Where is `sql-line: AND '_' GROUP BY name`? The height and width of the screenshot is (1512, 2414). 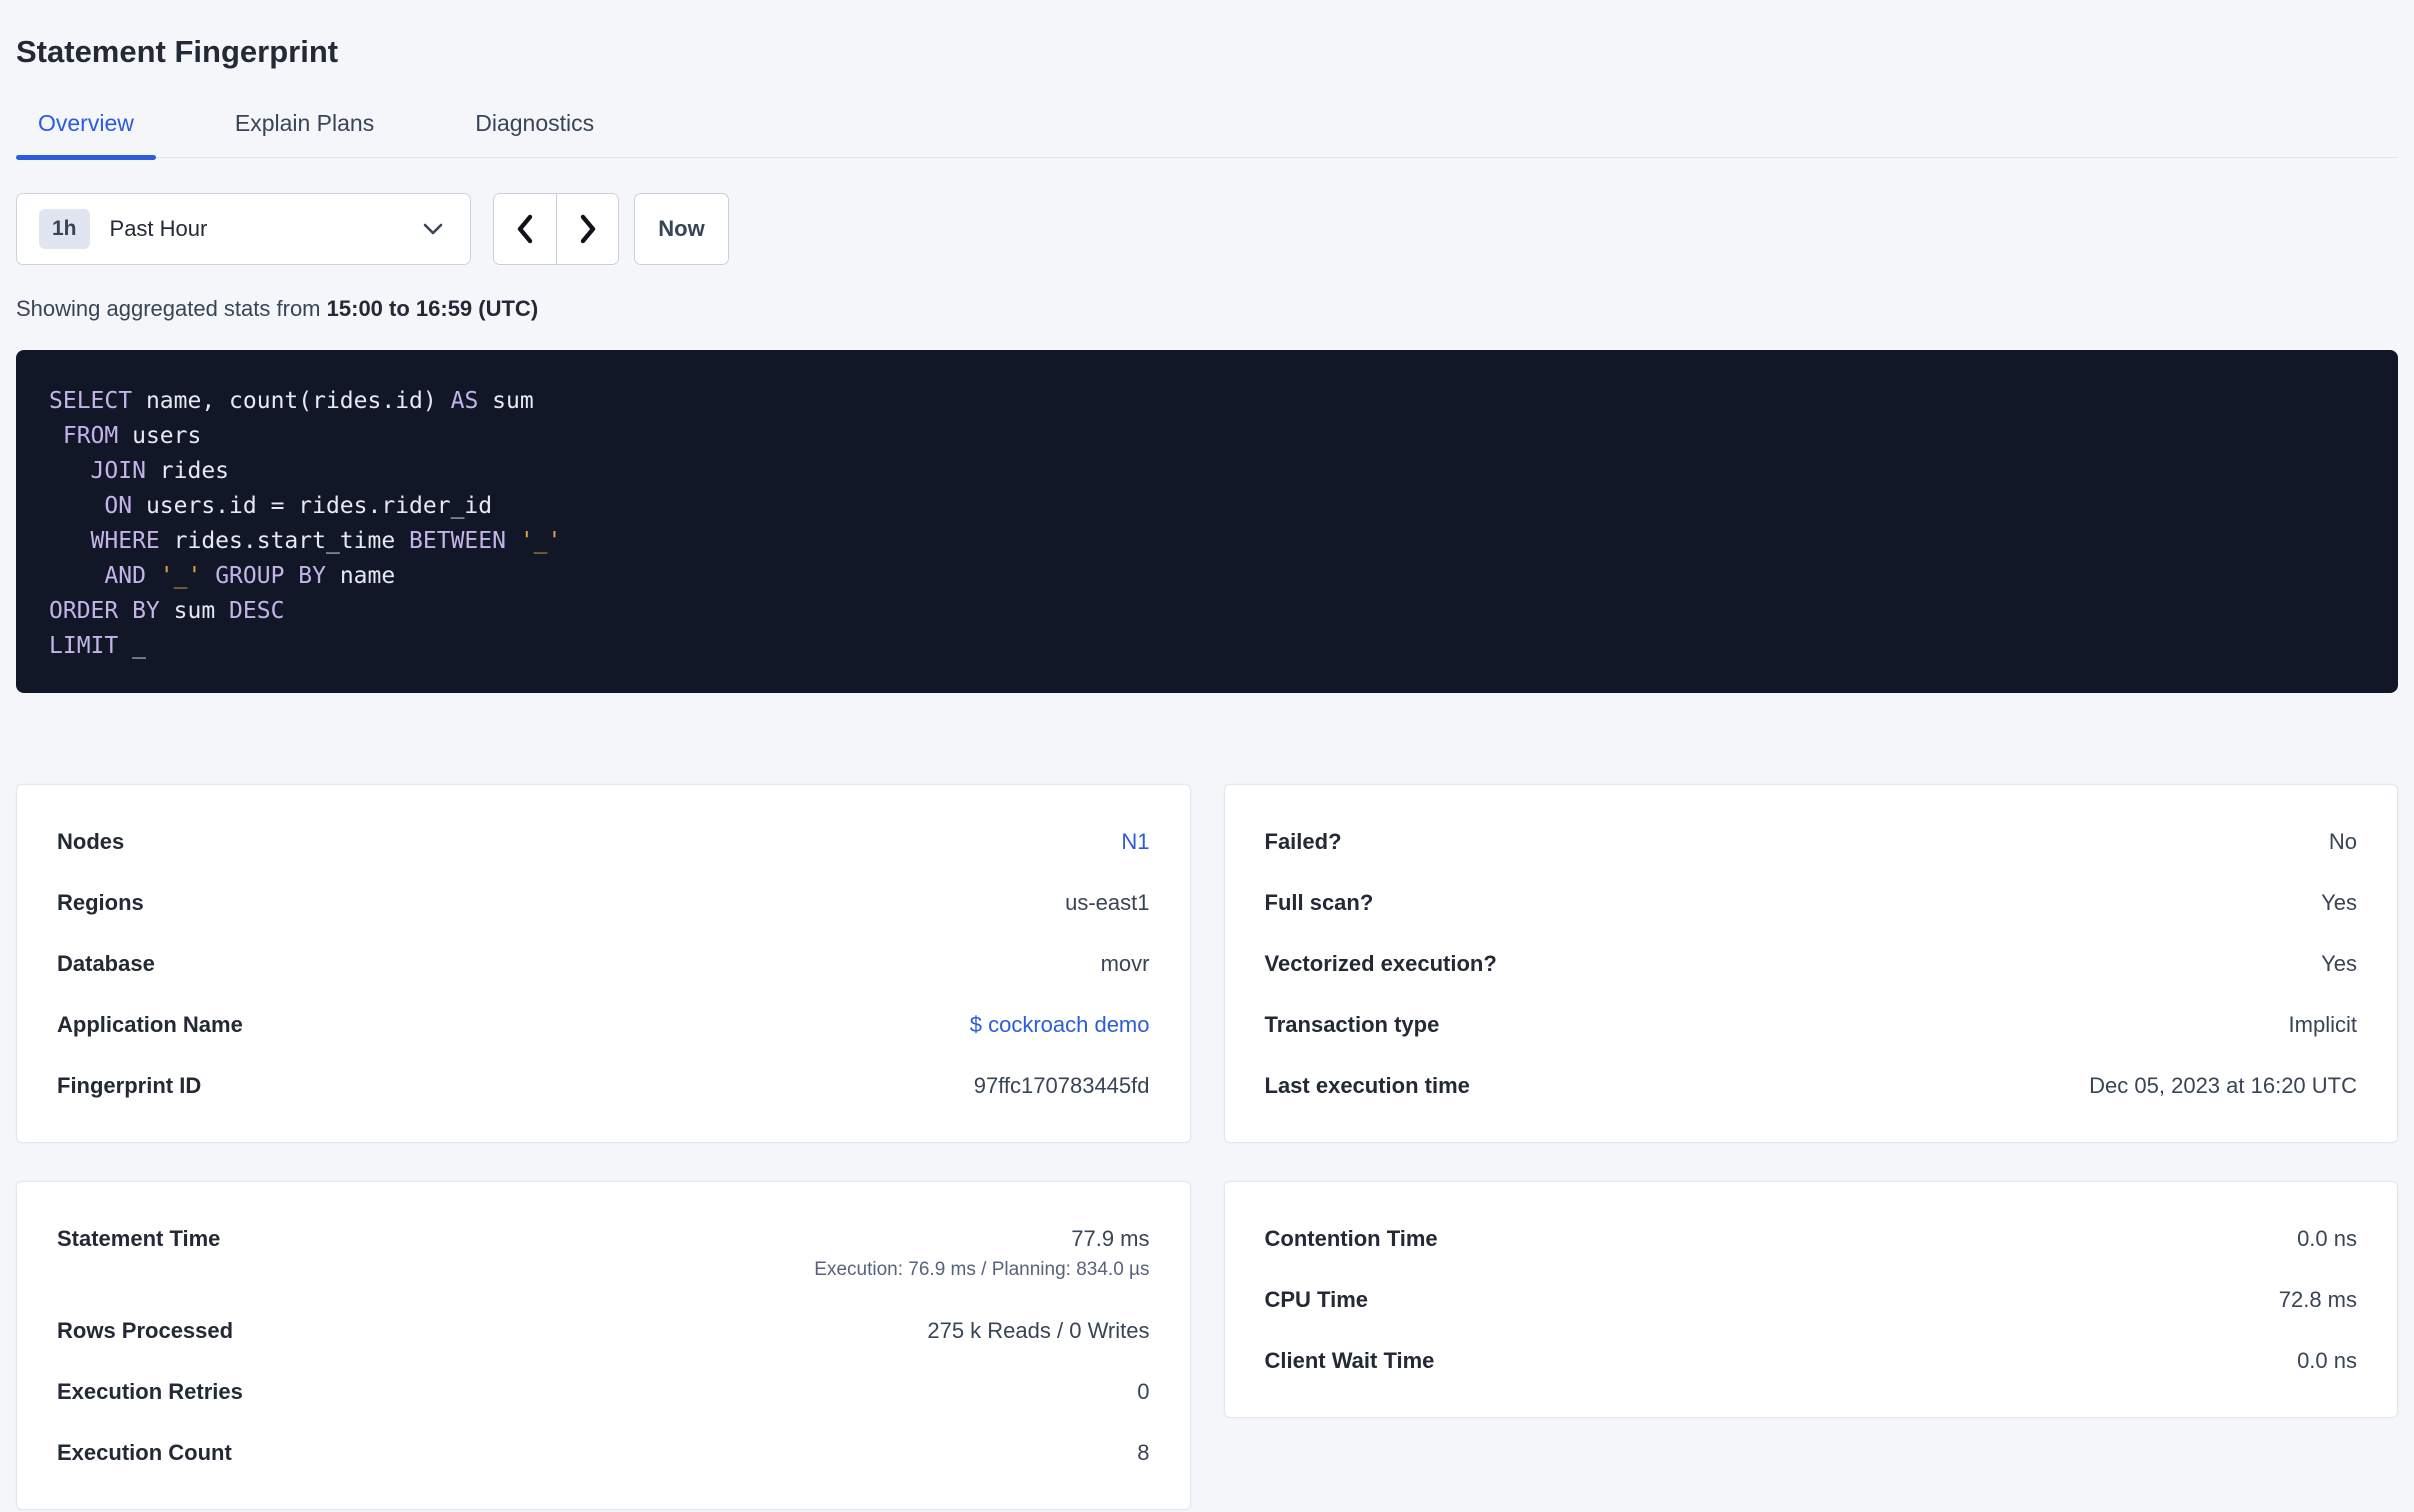
sql-line: AND '_' GROUP BY name is located at coordinates (222, 576).